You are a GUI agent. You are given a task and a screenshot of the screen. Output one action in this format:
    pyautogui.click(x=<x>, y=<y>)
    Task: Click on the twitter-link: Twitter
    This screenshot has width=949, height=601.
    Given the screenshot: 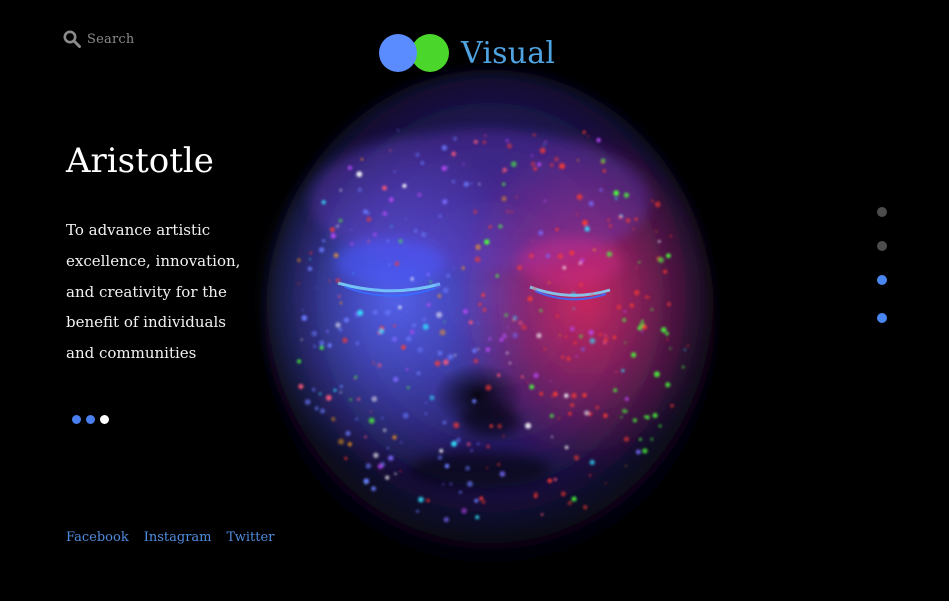 What is the action you would take?
    pyautogui.click(x=251, y=537)
    